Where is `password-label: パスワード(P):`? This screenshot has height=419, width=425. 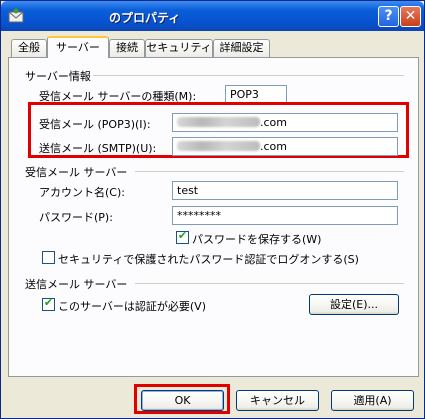
password-label: パスワード(P): is located at coordinates (76, 217).